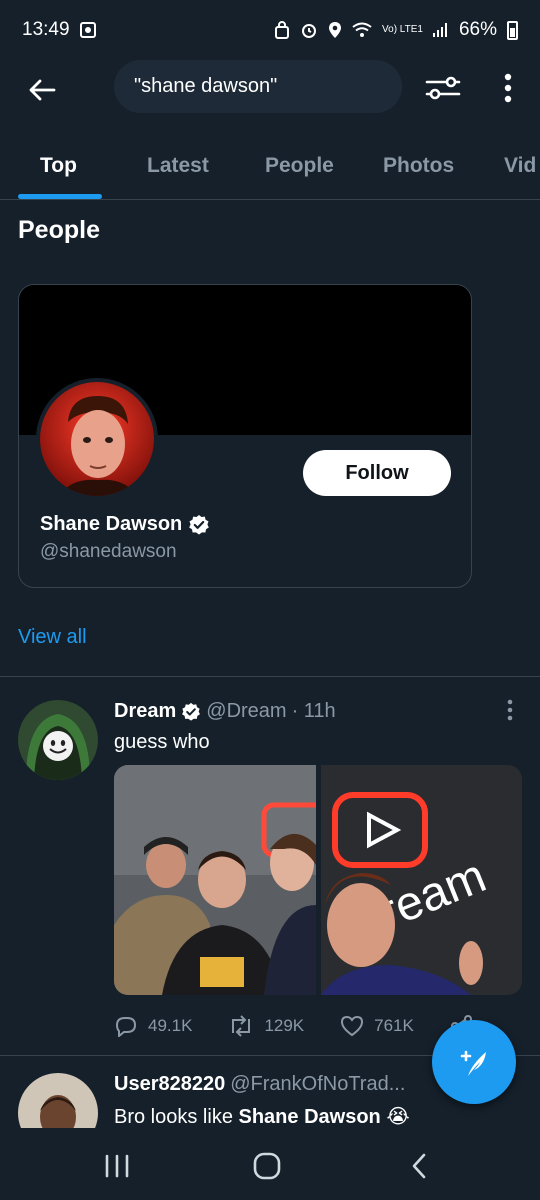 Image resolution: width=540 pixels, height=1200 pixels. Describe the element at coordinates (169, 1084) in the screenshot. I see `tweet-author-name: User828220` at that location.